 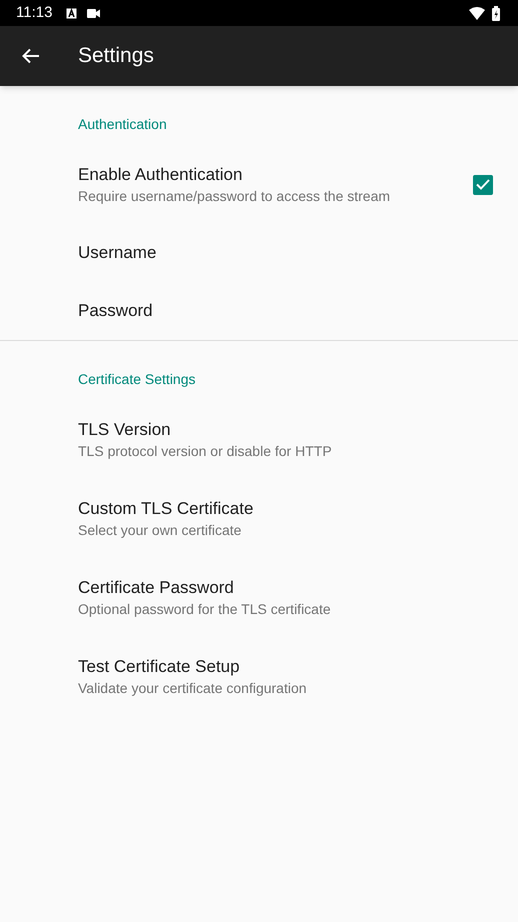 What do you see at coordinates (275, 175) in the screenshot?
I see `setting-title: Enable Authentication` at bounding box center [275, 175].